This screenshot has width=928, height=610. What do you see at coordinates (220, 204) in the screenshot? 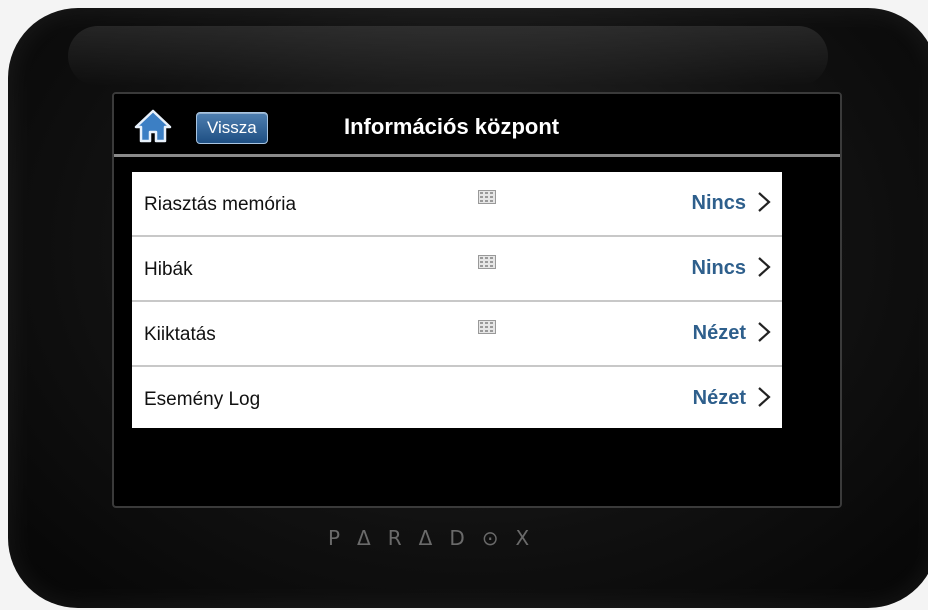
I see `row-label: Riasztás memória` at bounding box center [220, 204].